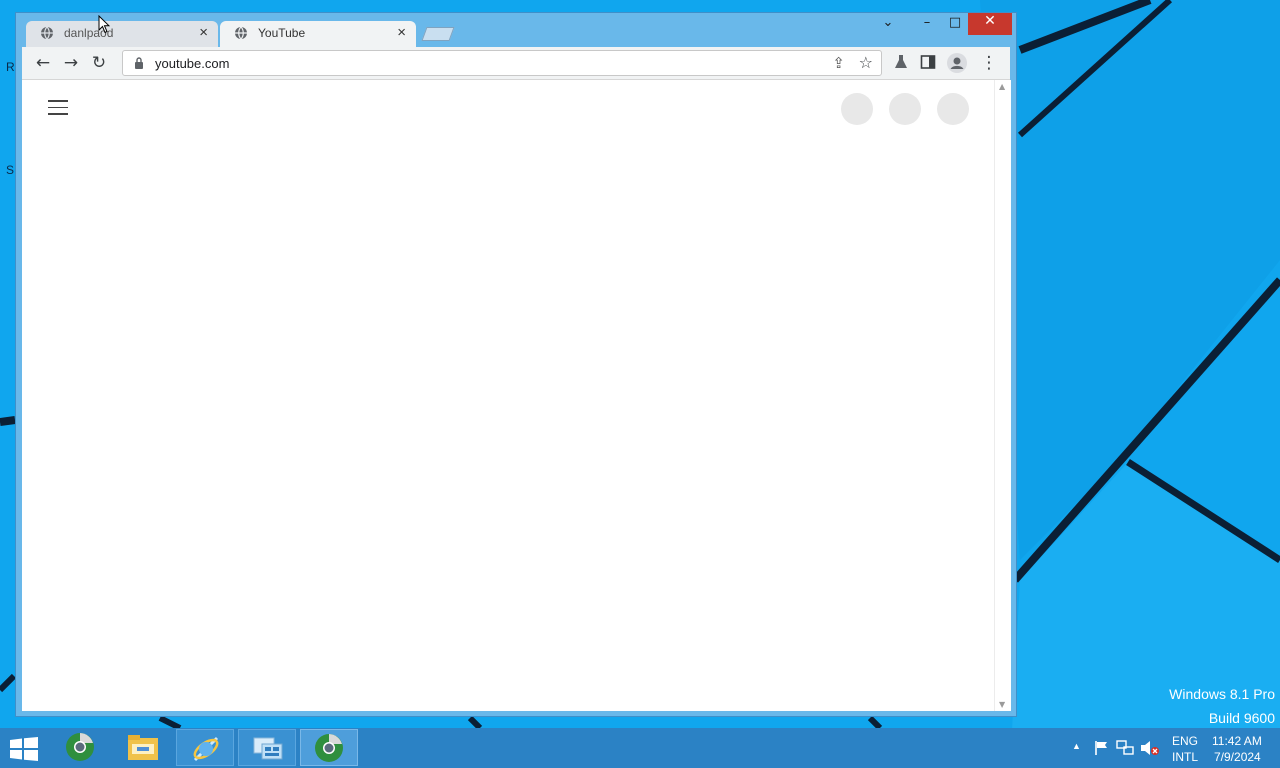  What do you see at coordinates (1125, 748) in the screenshot?
I see `network-icon` at bounding box center [1125, 748].